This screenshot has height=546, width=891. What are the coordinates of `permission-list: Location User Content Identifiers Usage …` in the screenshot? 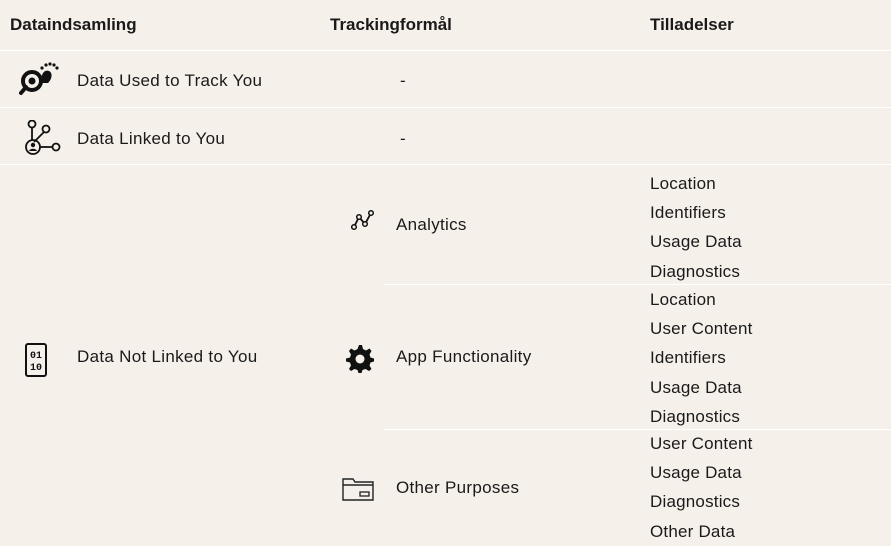 It's located at (701, 358).